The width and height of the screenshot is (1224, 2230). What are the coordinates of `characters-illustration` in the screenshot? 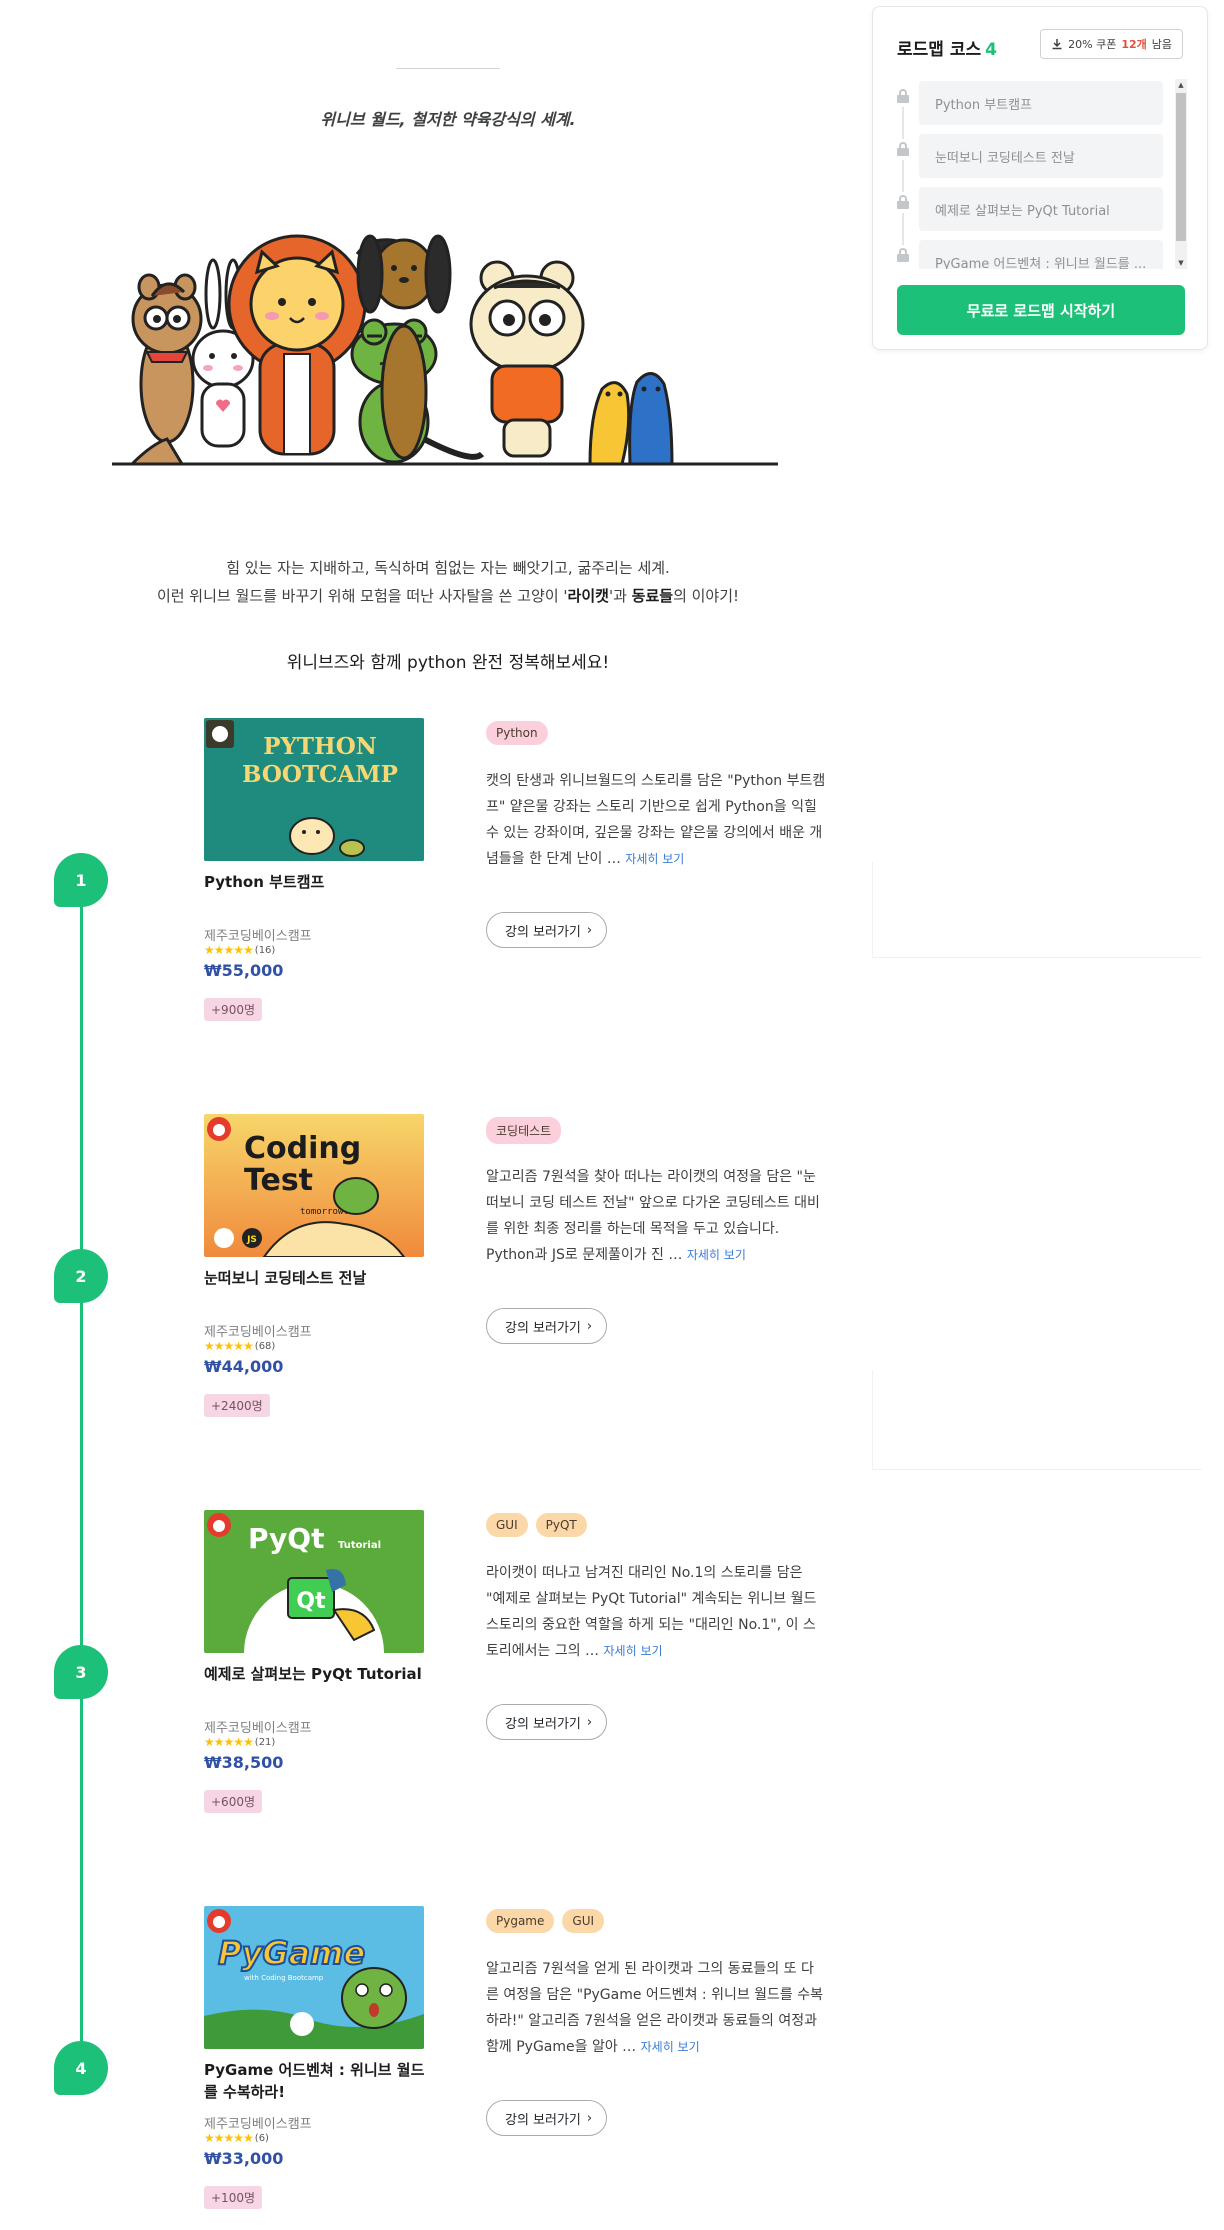 It's located at (445, 350).